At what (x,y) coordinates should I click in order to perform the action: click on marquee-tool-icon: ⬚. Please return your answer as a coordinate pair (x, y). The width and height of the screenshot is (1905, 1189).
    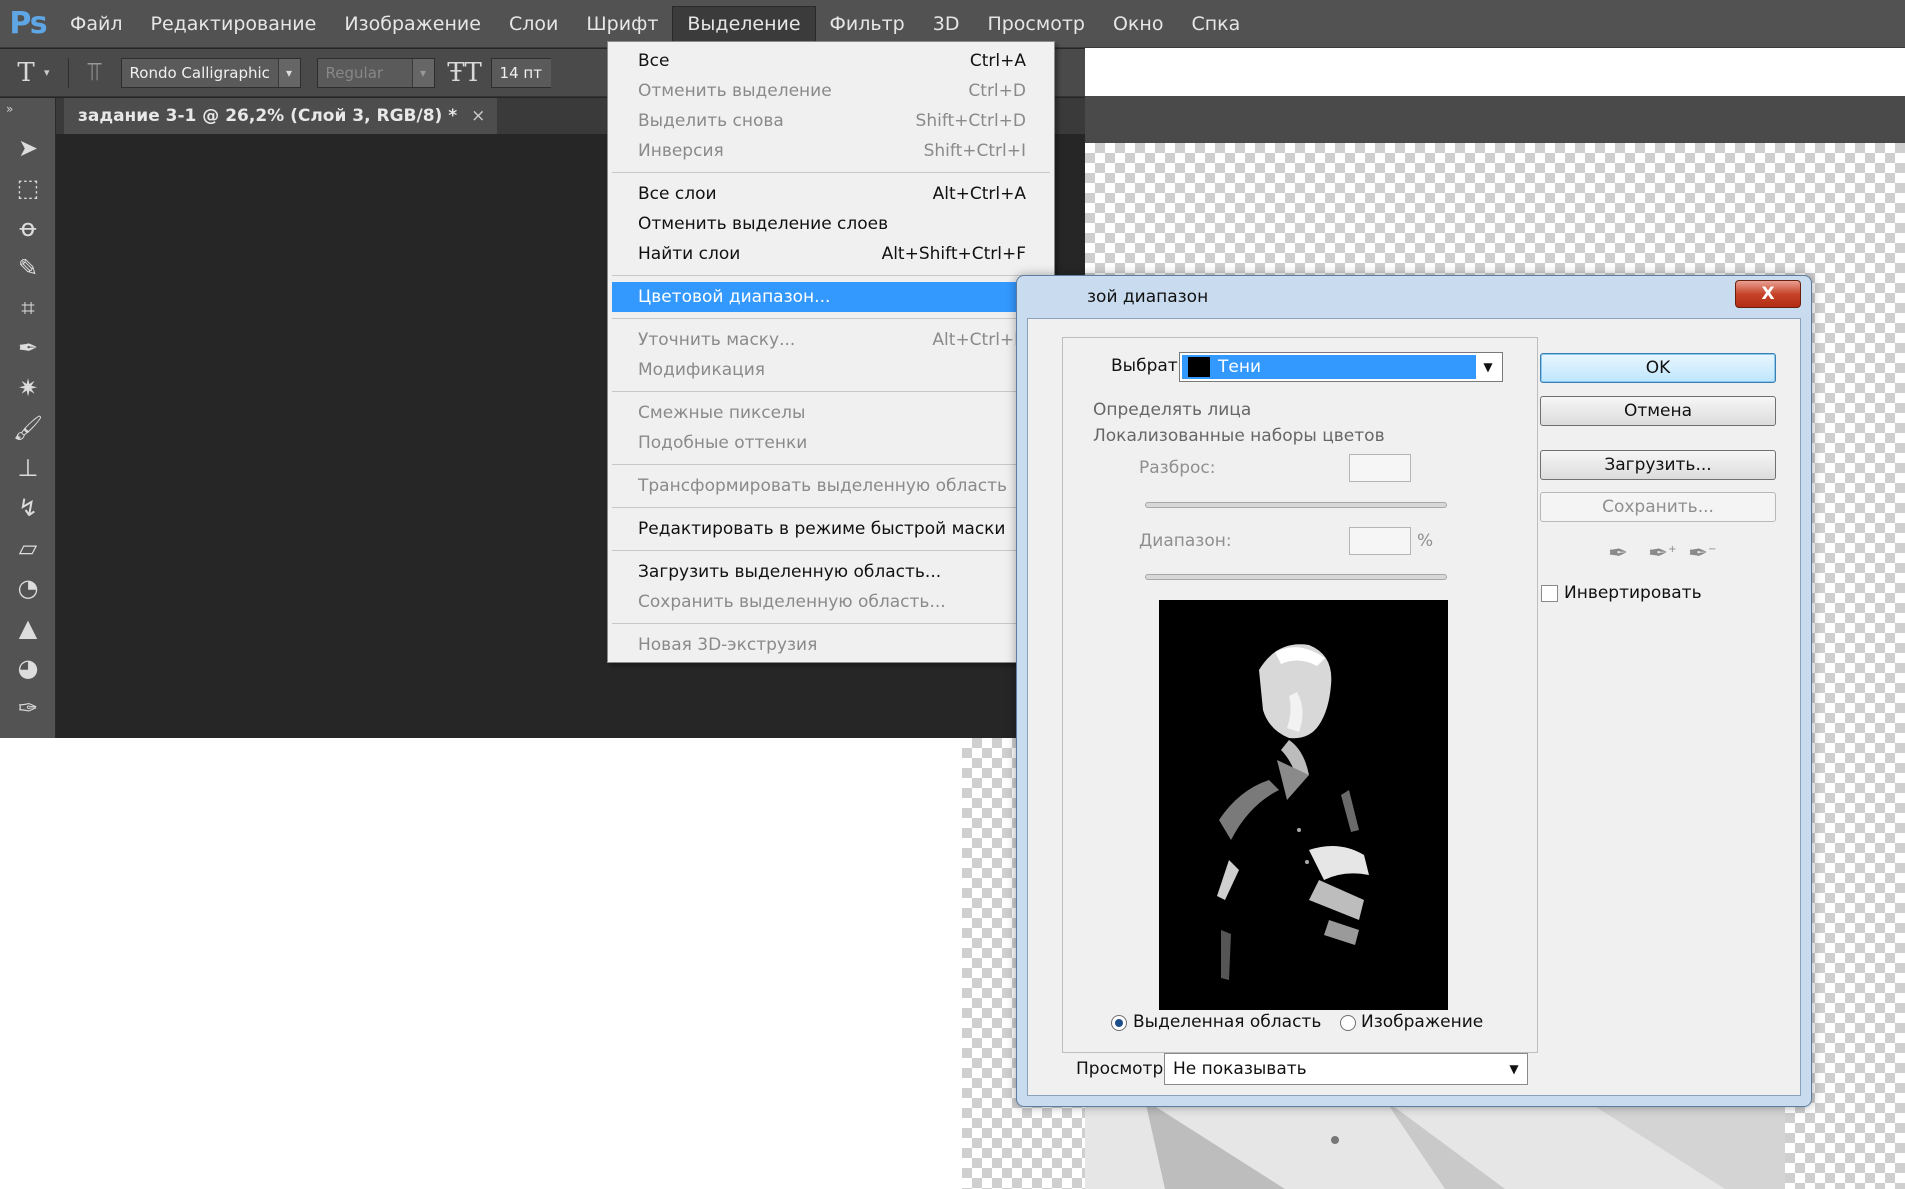
    Looking at the image, I should click on (28, 188).